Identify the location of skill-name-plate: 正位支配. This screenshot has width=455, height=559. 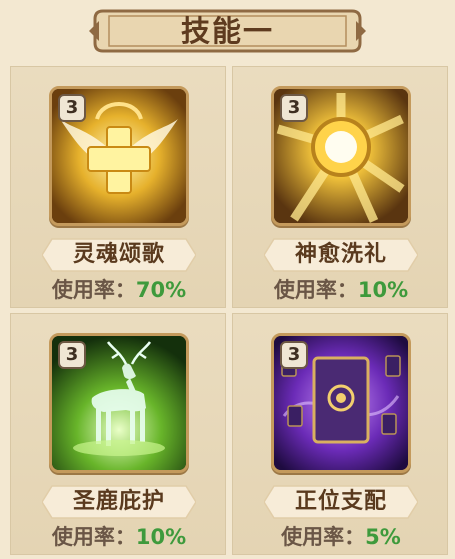
(341, 502).